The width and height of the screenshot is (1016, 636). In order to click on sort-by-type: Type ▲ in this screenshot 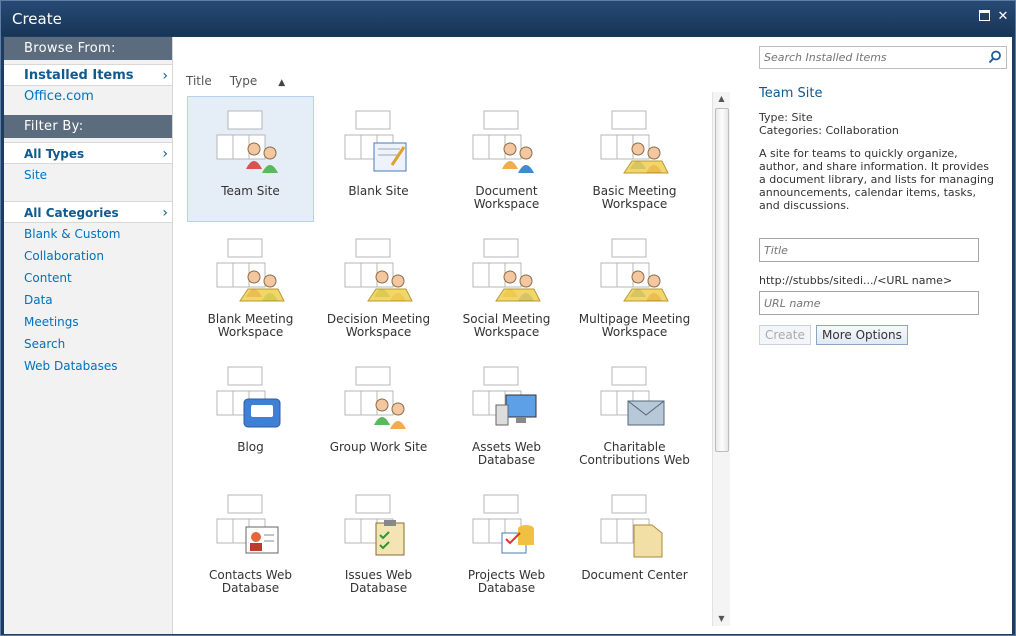, I will do `click(266, 81)`.